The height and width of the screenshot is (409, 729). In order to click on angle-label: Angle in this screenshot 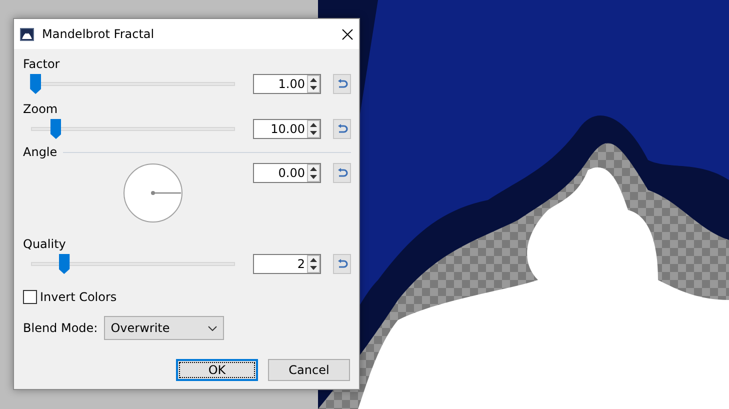, I will do `click(40, 152)`.